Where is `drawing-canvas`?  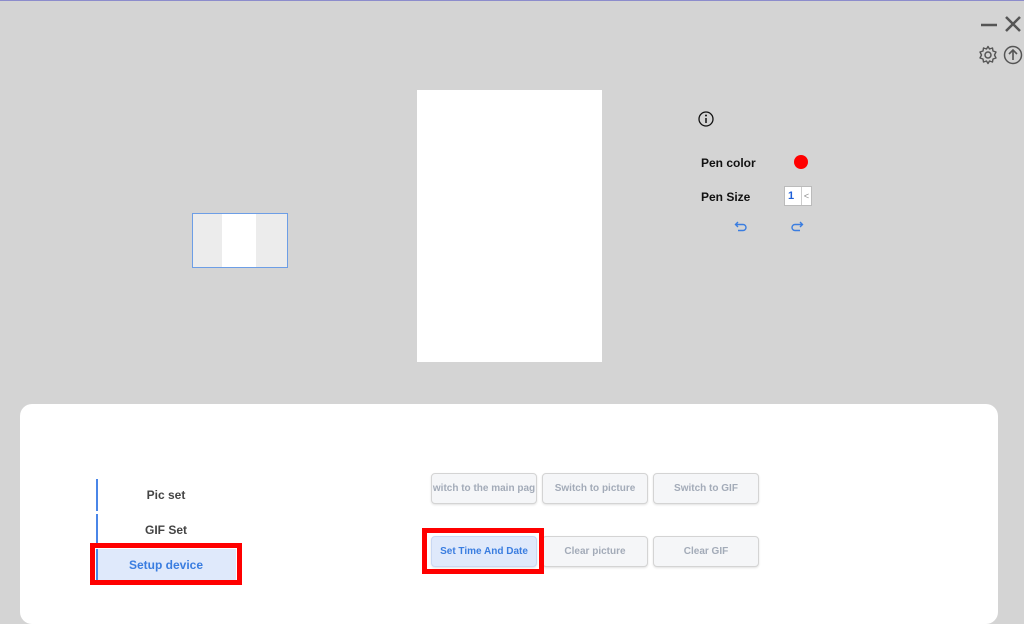
drawing-canvas is located at coordinates (509, 226).